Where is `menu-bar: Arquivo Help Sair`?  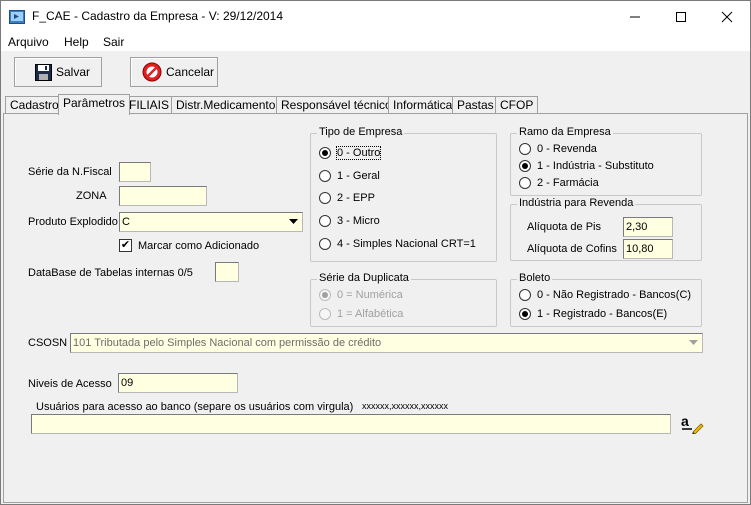 menu-bar: Arquivo Help Sair is located at coordinates (375, 42).